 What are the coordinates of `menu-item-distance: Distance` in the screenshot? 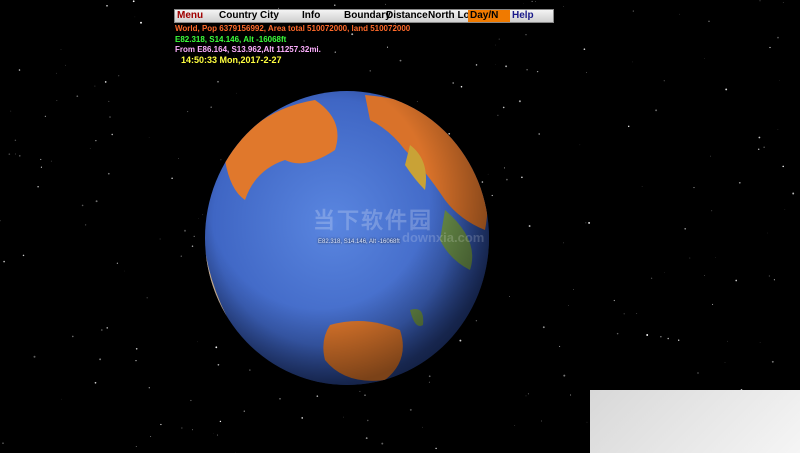 It's located at (406, 16).